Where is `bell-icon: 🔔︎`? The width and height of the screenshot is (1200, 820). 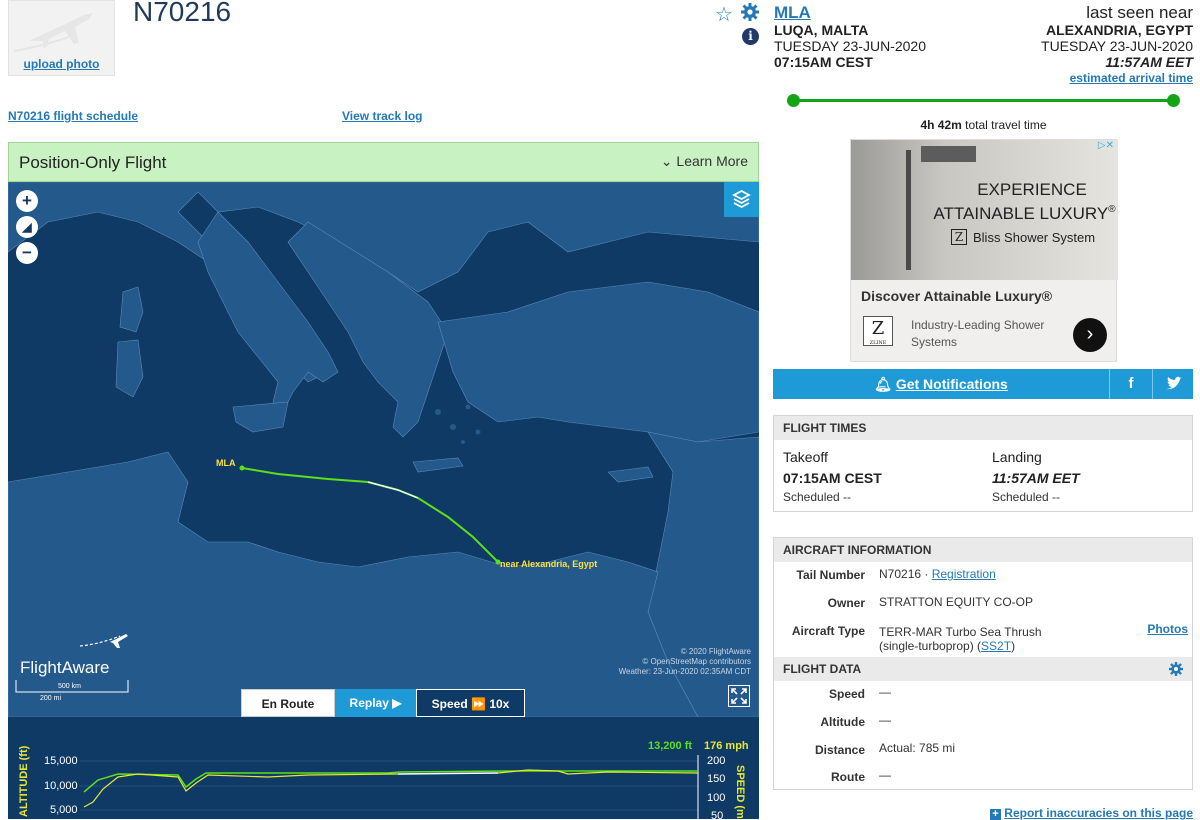
bell-icon: 🔔︎ is located at coordinates (883, 384).